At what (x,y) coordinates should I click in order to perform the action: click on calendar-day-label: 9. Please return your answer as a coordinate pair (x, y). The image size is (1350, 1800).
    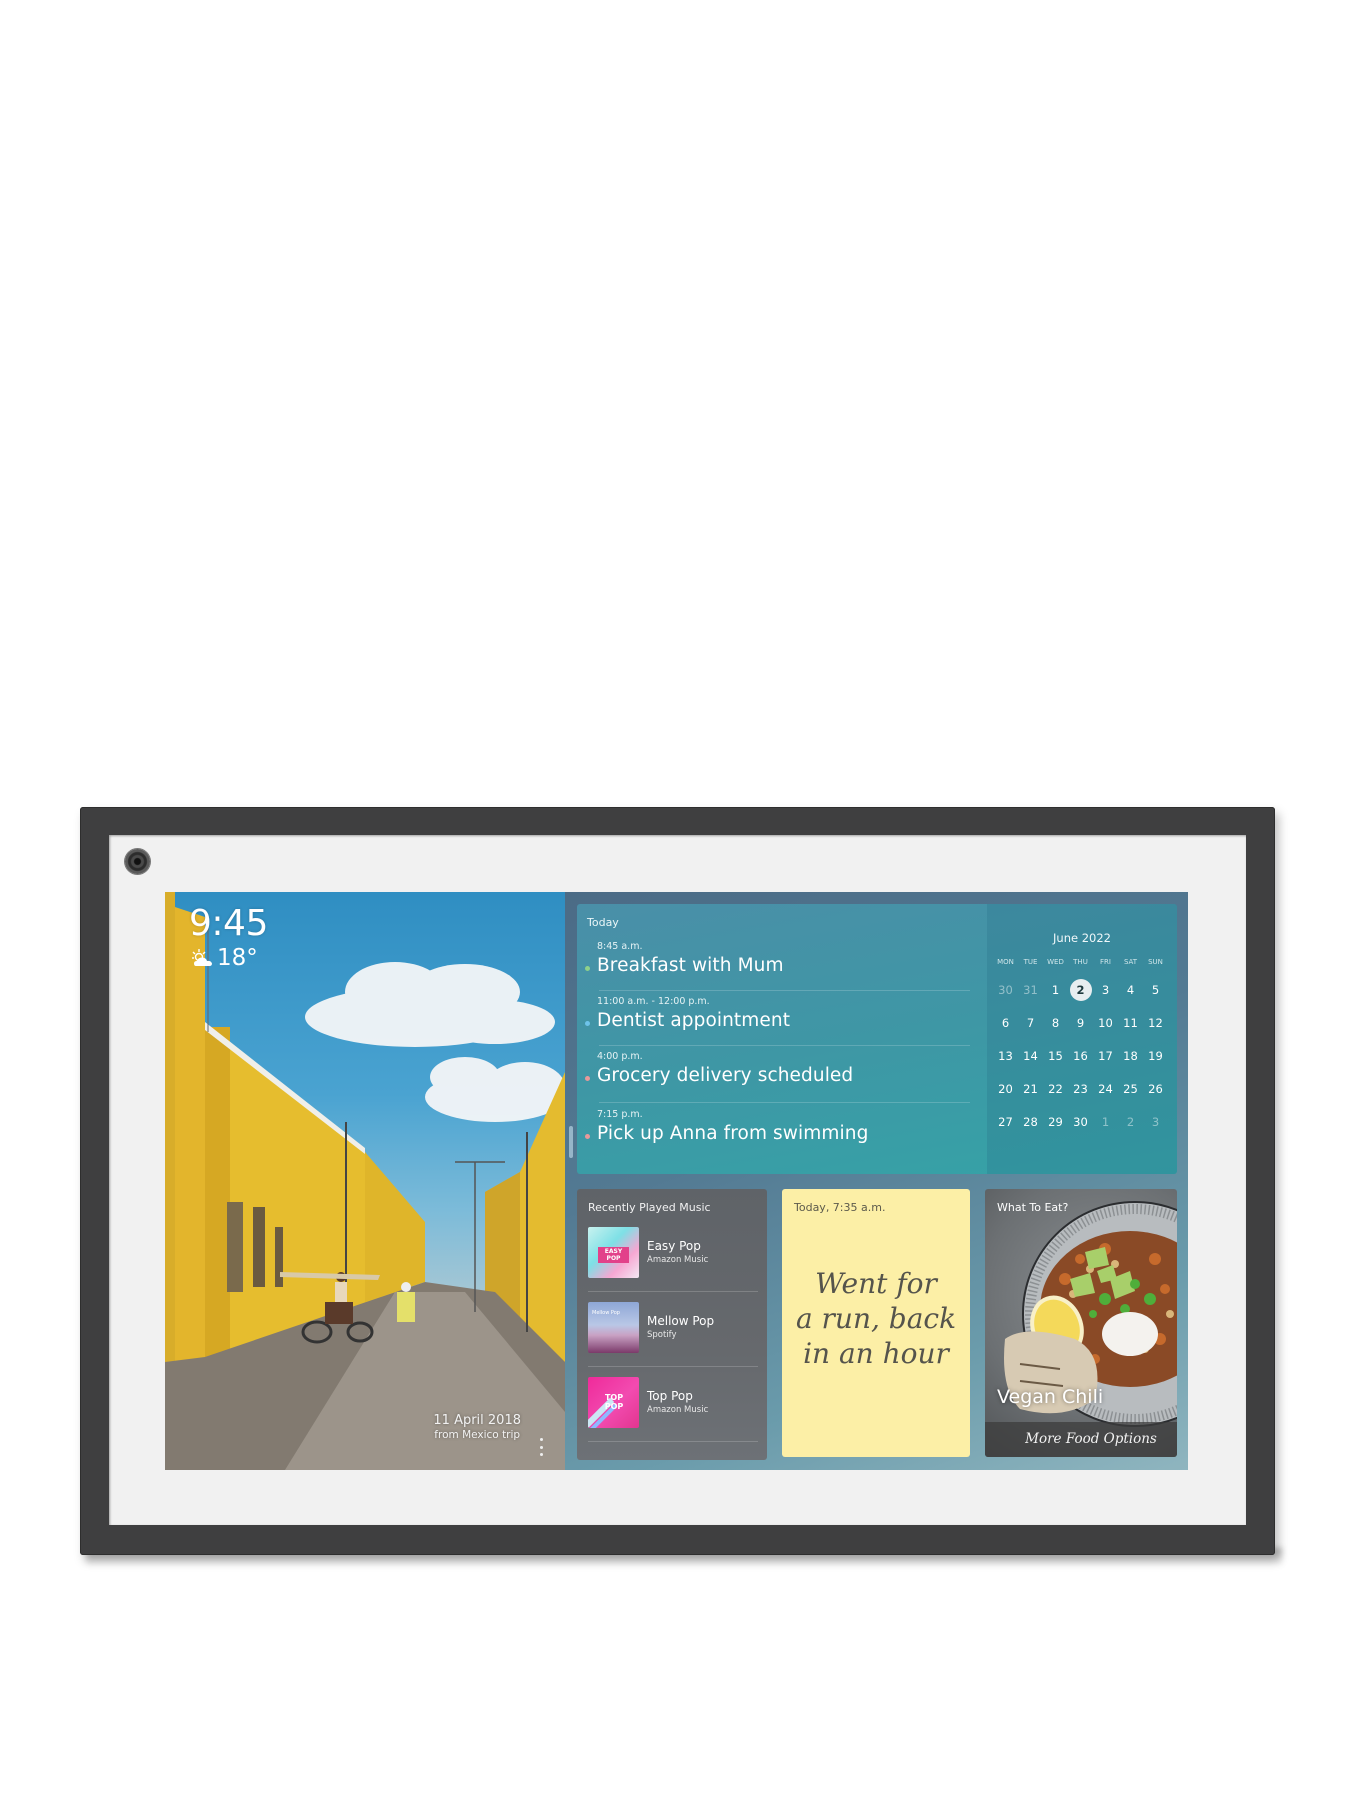
    Looking at the image, I should click on (1080, 1023).